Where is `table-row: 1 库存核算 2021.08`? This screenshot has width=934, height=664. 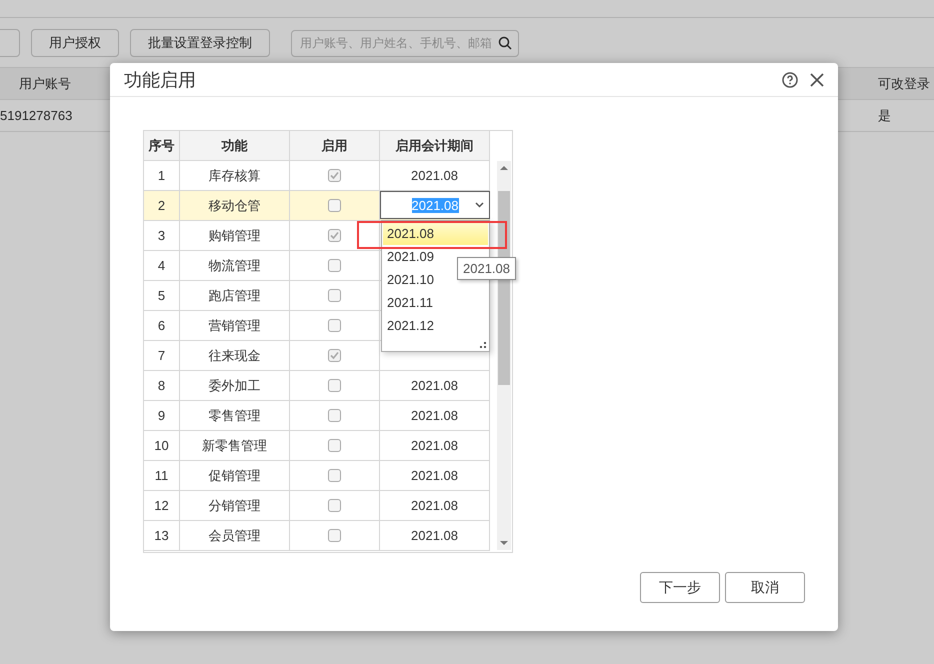 table-row: 1 库存核算 2021.08 is located at coordinates (317, 176).